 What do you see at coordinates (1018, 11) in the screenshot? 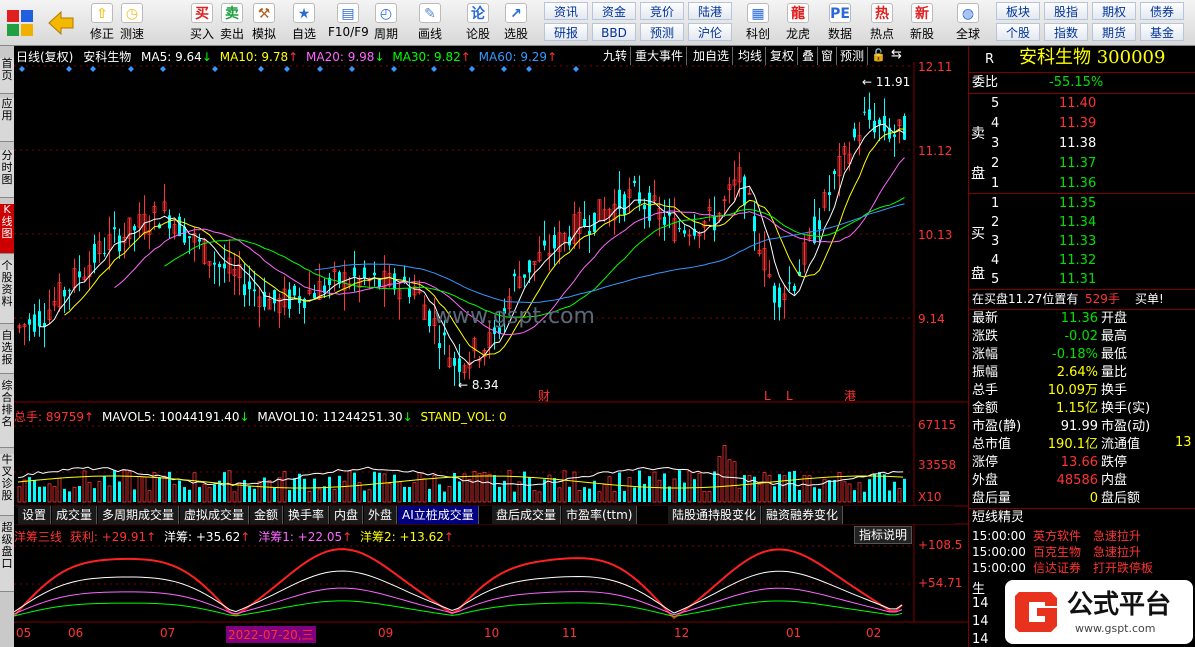
I see `toolbar-right-top-0: 板块` at bounding box center [1018, 11].